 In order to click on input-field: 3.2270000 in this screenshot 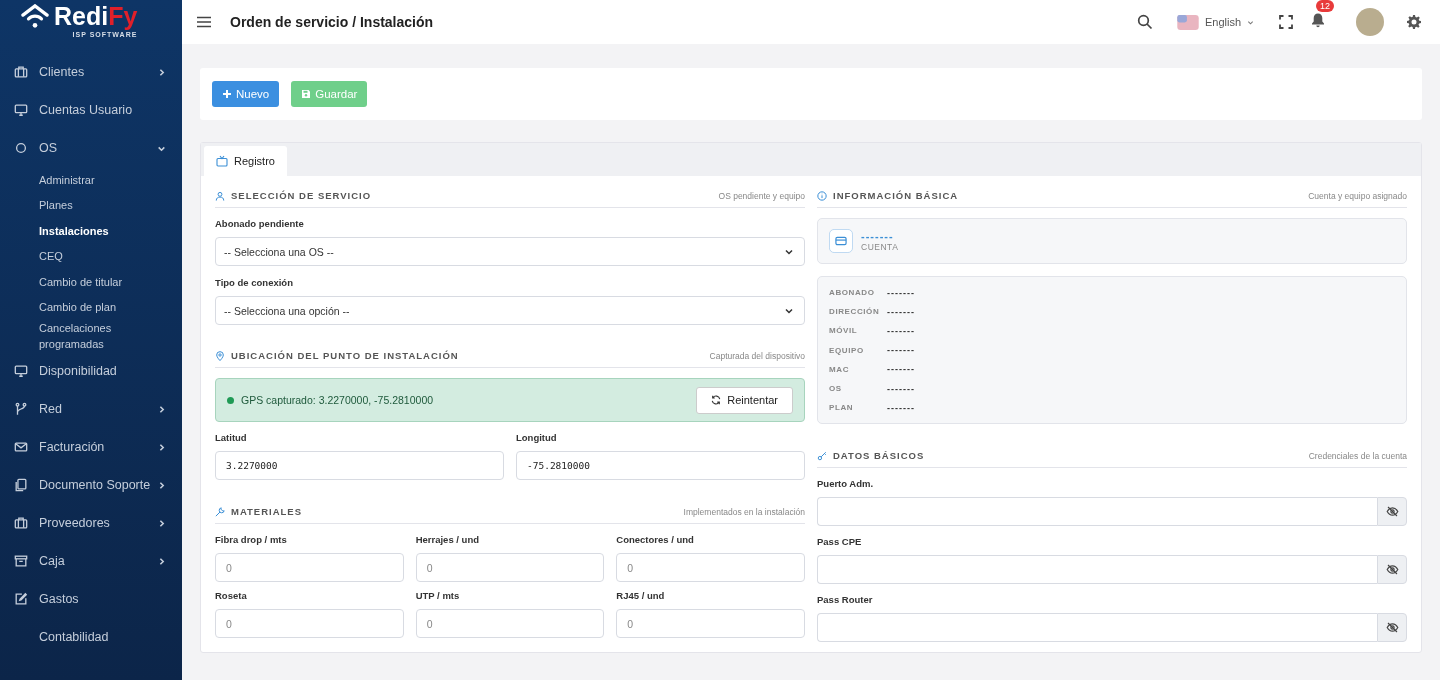, I will do `click(359, 465)`.